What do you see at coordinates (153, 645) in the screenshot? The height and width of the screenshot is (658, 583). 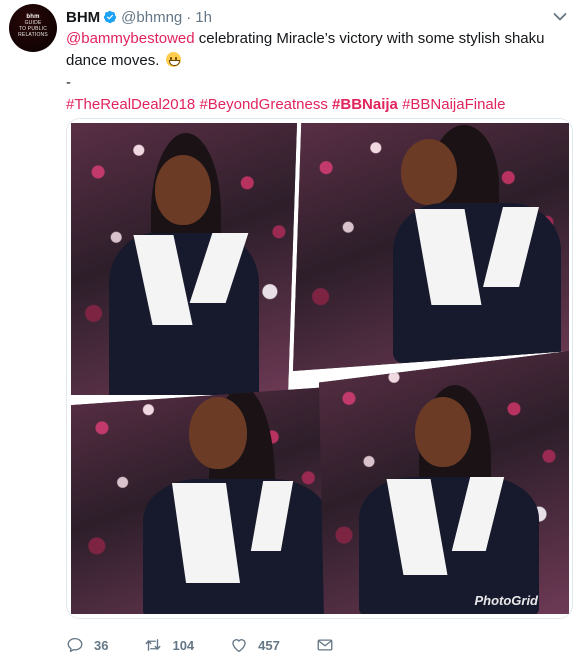 I see `retweet-icon` at bounding box center [153, 645].